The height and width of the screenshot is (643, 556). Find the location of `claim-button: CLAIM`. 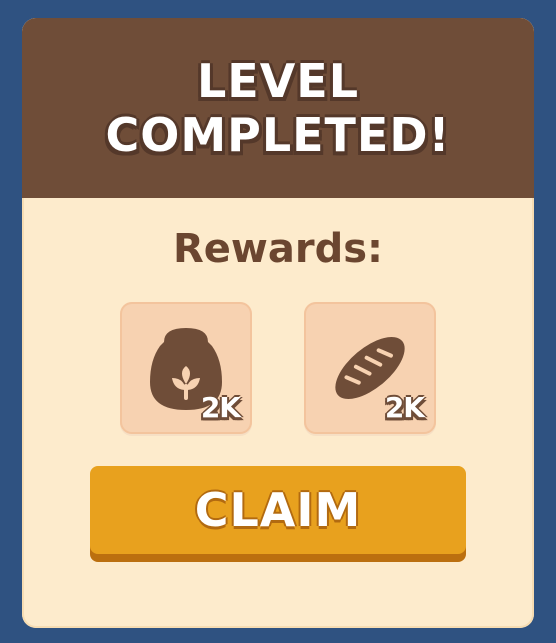

claim-button: CLAIM is located at coordinates (278, 510).